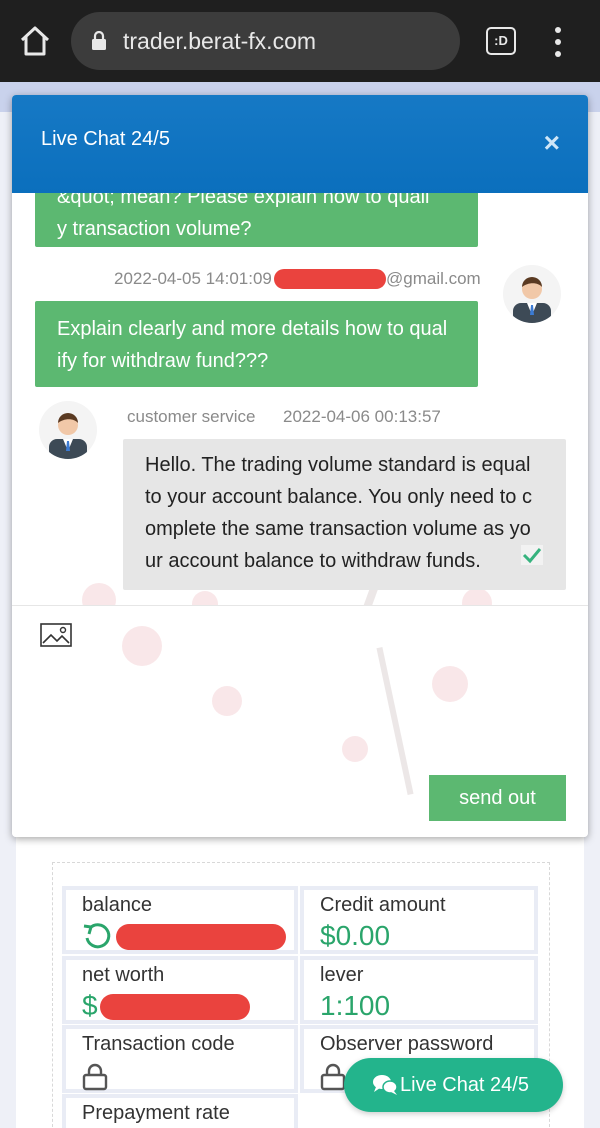  What do you see at coordinates (300, 605) in the screenshot?
I see `divider` at bounding box center [300, 605].